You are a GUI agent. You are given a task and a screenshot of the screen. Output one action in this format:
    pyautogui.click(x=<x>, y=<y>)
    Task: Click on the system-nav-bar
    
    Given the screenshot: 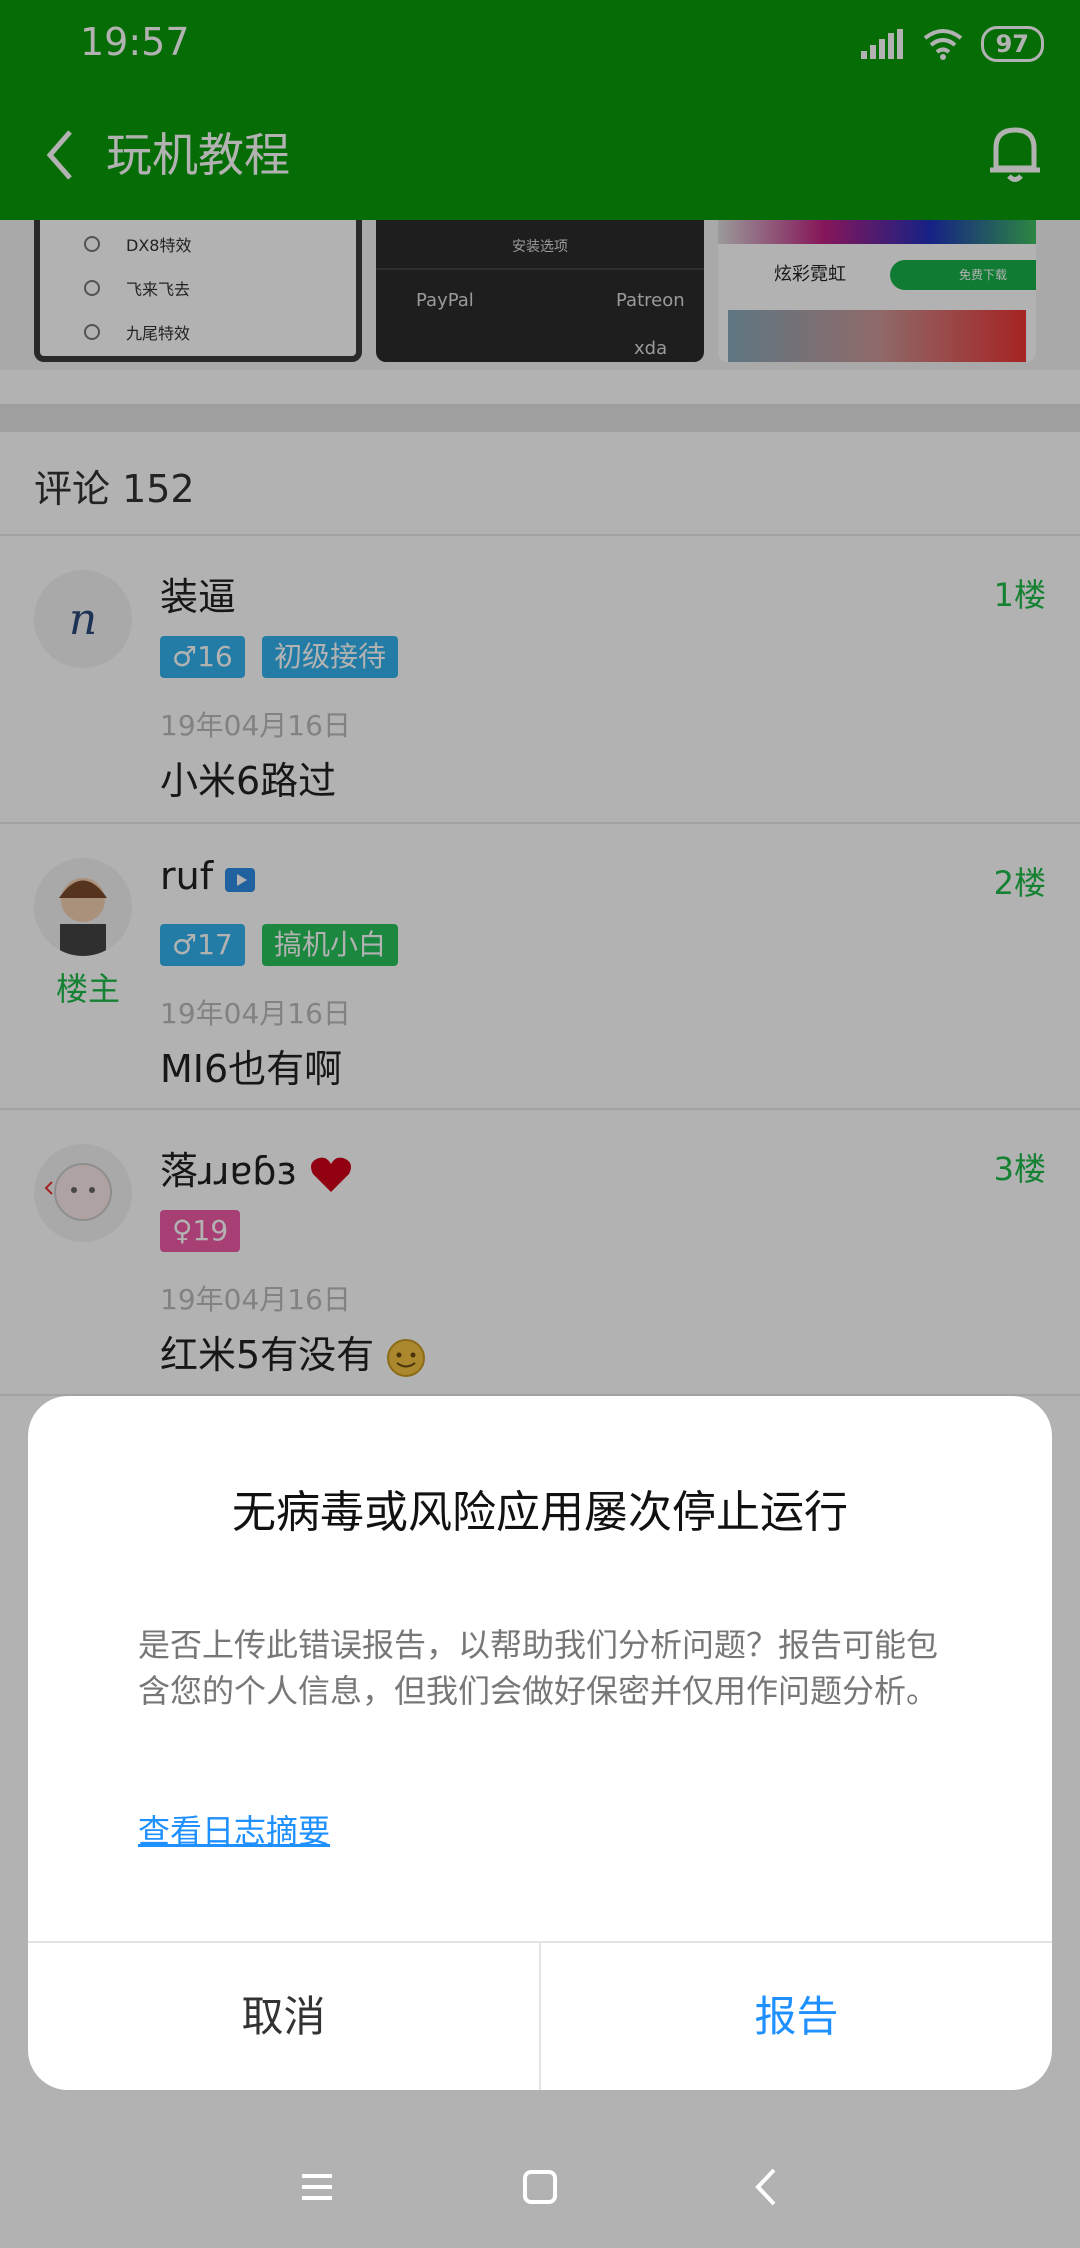 What is the action you would take?
    pyautogui.click(x=540, y=2186)
    